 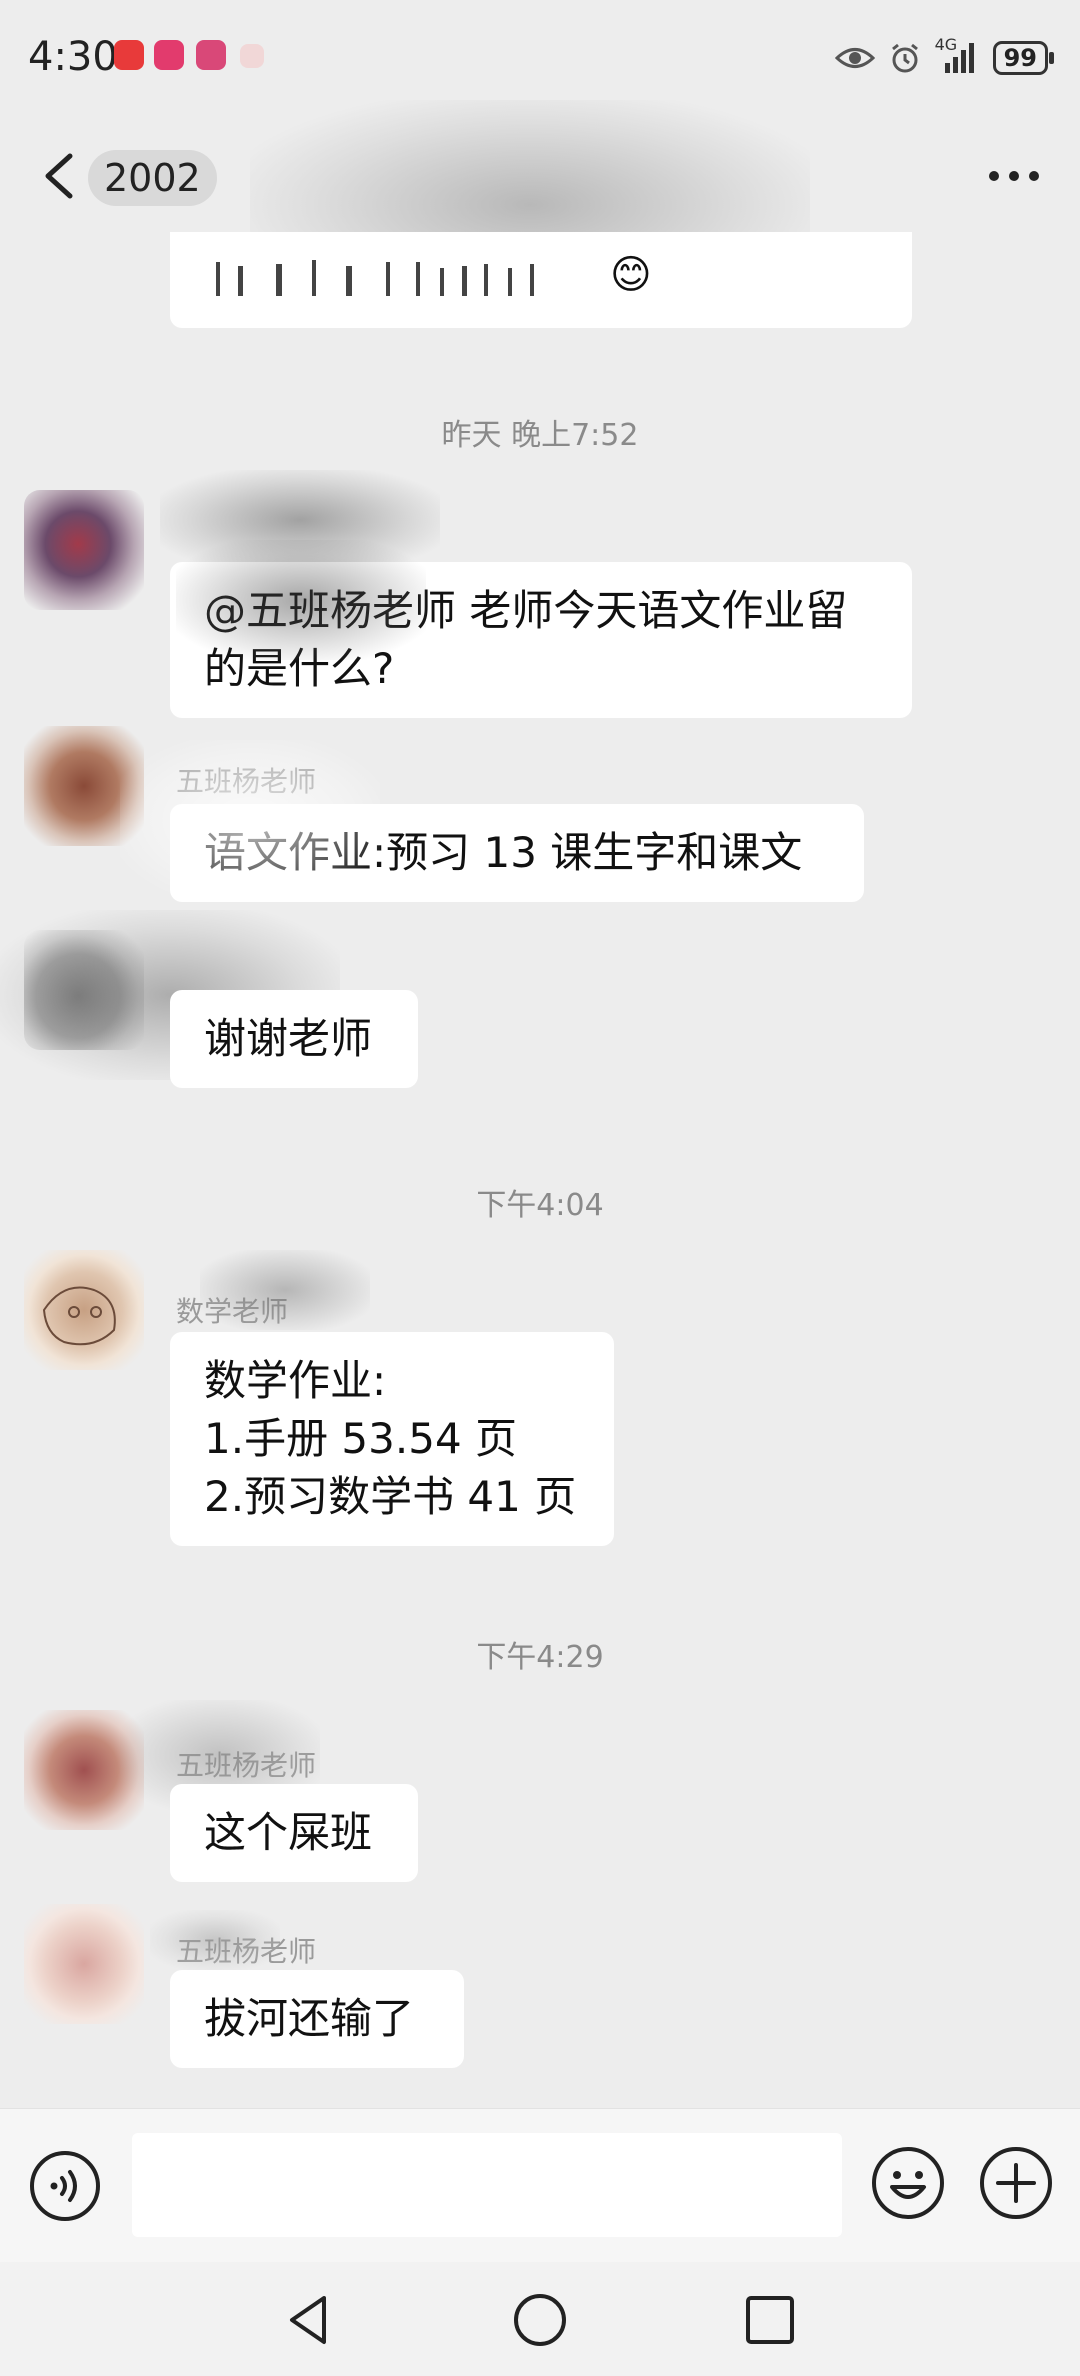 I want to click on message-text-line: 2.预习数学书 41 页, so click(x=390, y=1496).